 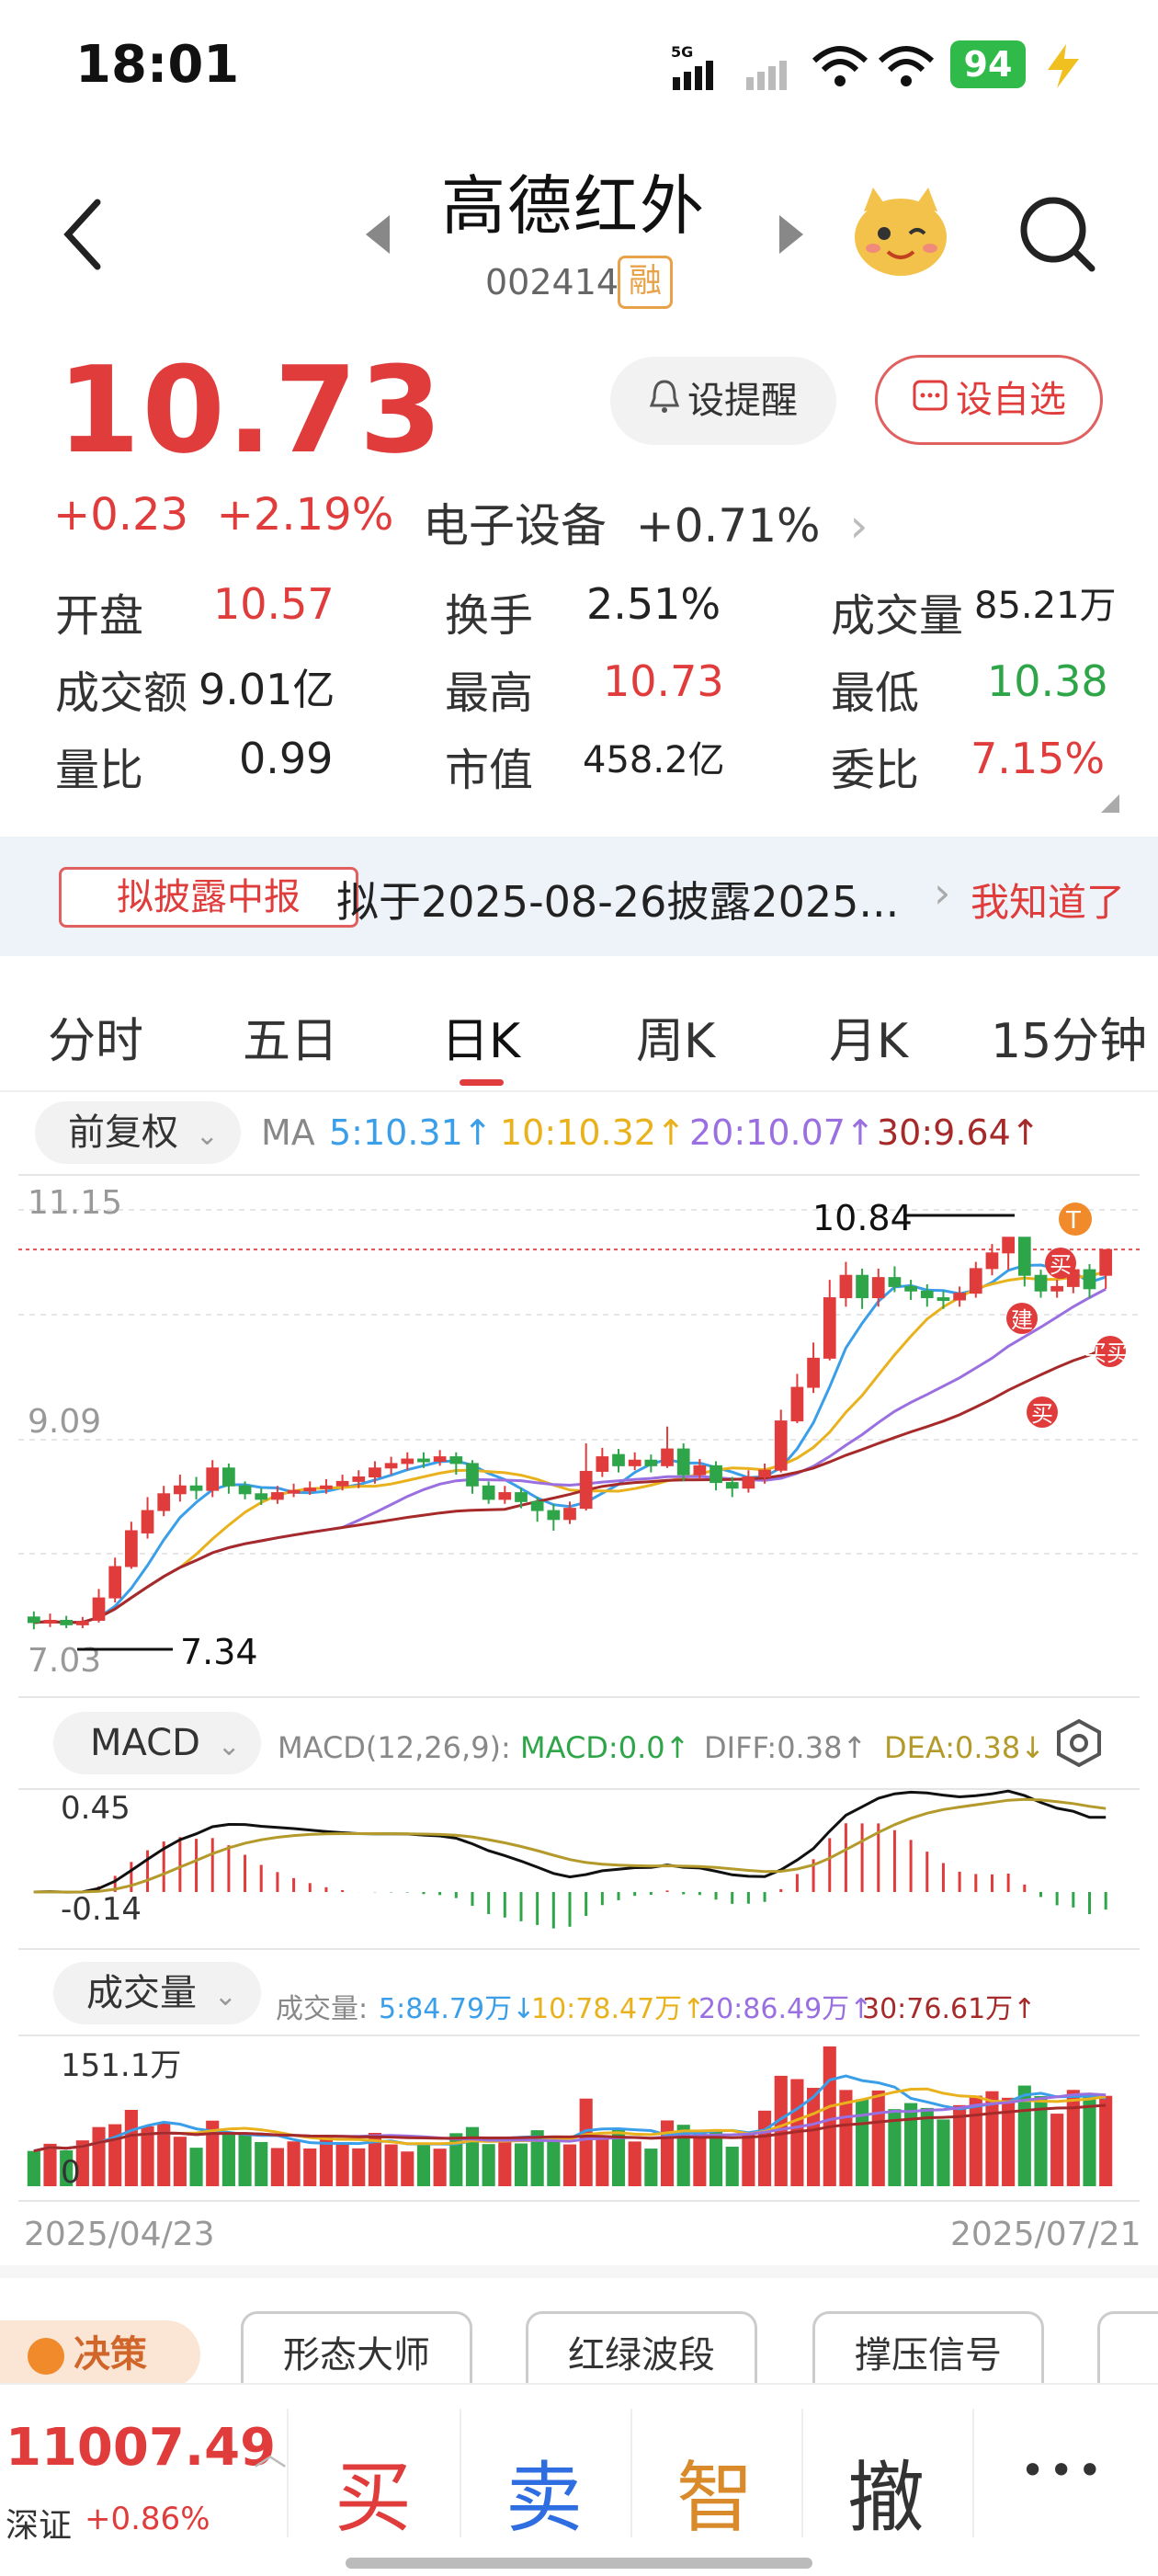 I want to click on macd-diff: DIFF:0.38↑, so click(x=786, y=1747).